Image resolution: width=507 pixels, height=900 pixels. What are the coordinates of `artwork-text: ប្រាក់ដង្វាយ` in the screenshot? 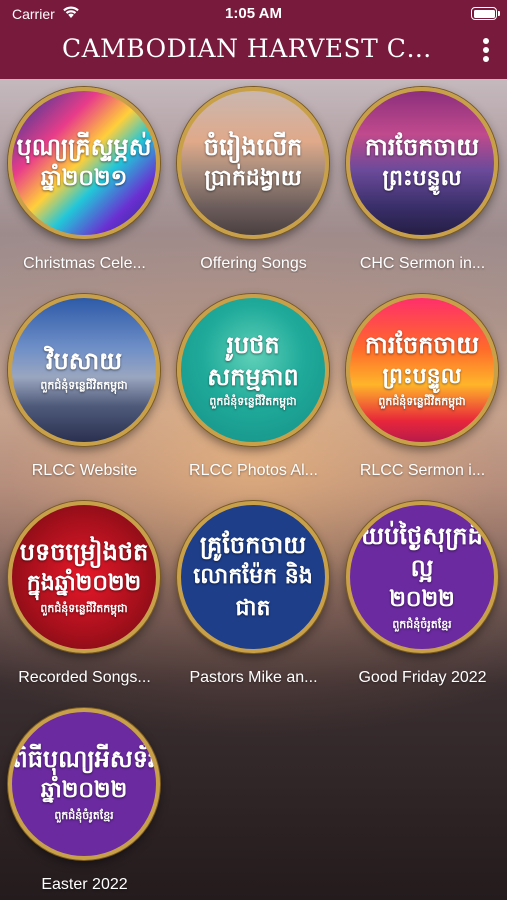 It's located at (253, 178).